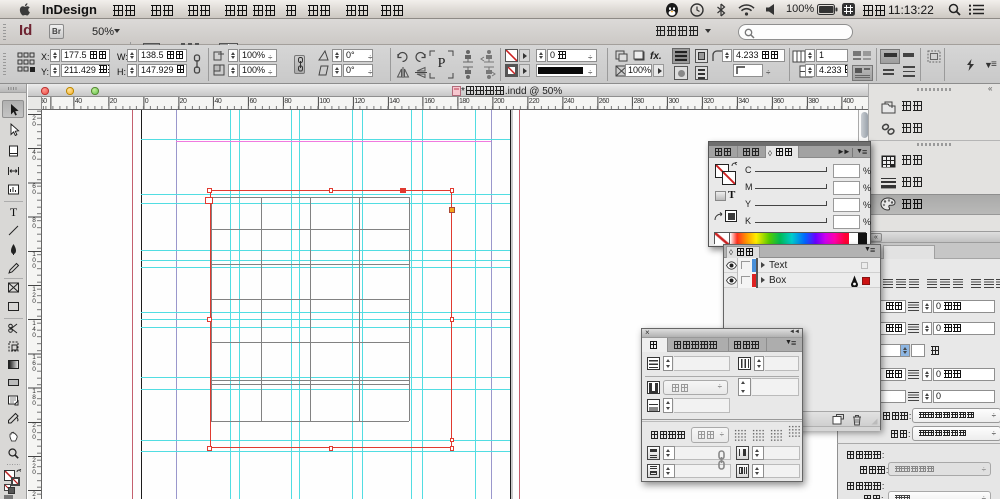 The height and width of the screenshot is (499, 1000). I want to click on svg-text: T, so click(13, 211).